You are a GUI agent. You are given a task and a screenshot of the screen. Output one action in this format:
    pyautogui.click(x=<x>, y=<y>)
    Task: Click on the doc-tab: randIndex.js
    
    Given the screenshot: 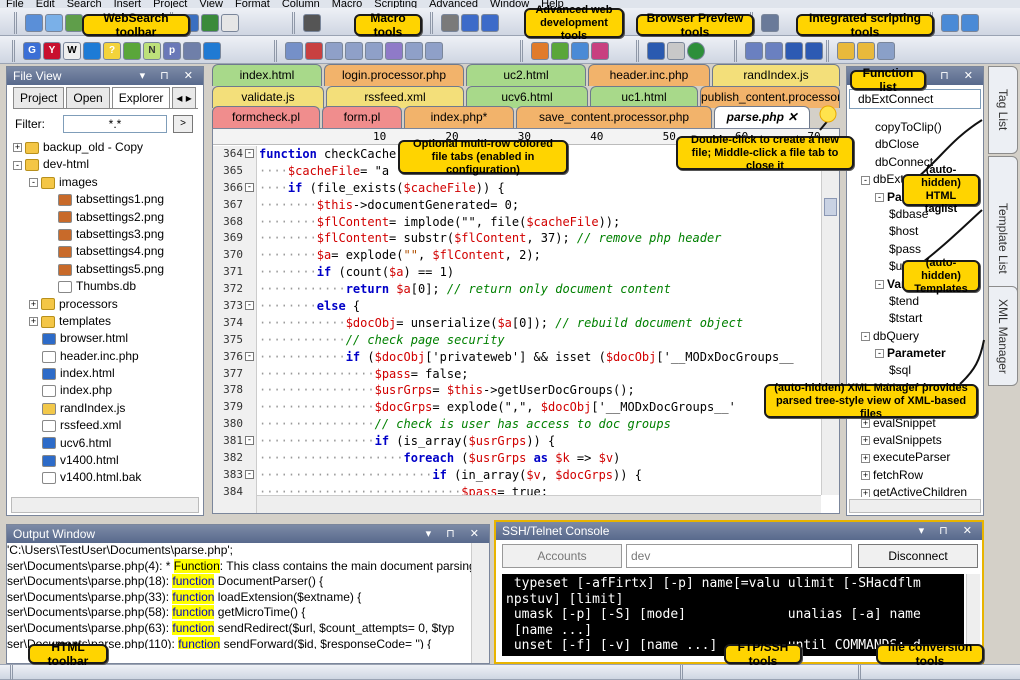 What is the action you would take?
    pyautogui.click(x=776, y=75)
    